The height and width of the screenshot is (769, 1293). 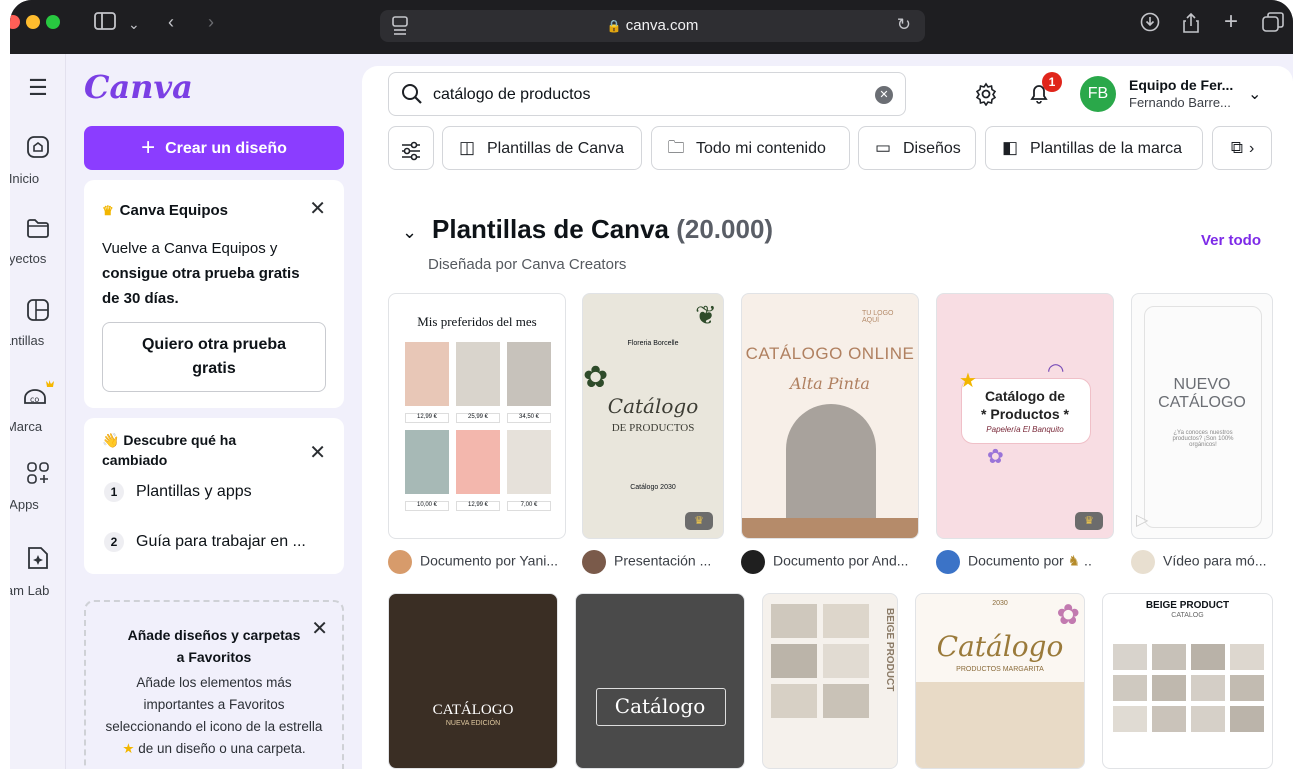 I want to click on folder-icon, so click(x=38, y=231).